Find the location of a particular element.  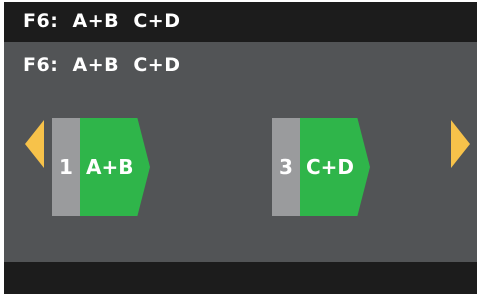

title-bar: F6: A+B C+D is located at coordinates (240, 22).